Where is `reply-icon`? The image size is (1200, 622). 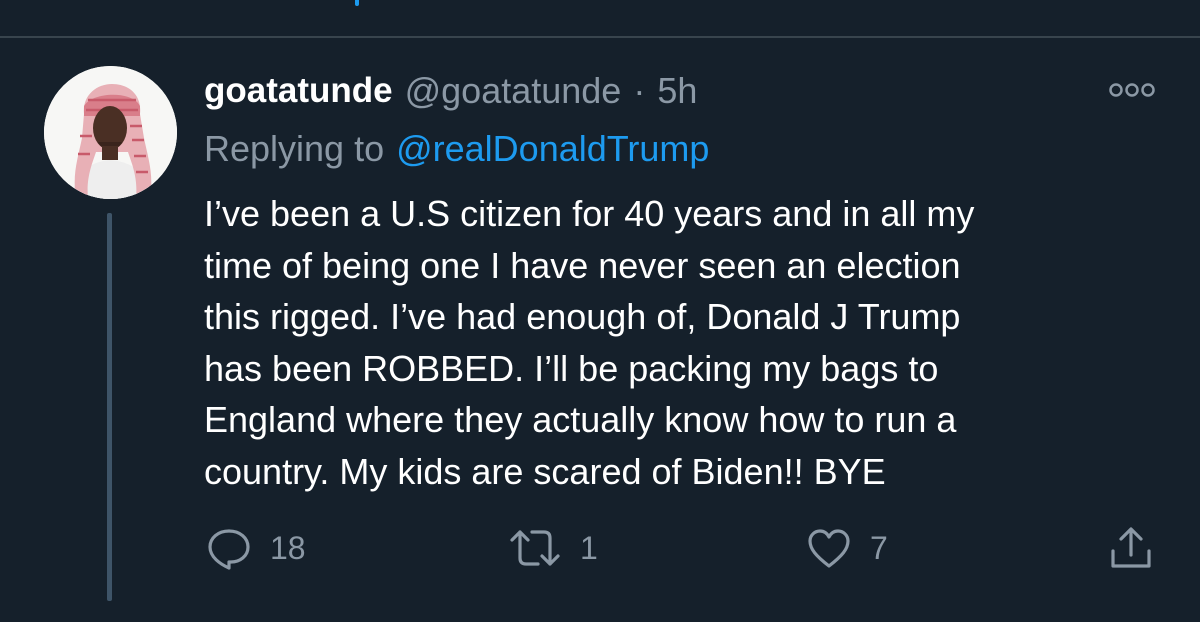 reply-icon is located at coordinates (229, 549).